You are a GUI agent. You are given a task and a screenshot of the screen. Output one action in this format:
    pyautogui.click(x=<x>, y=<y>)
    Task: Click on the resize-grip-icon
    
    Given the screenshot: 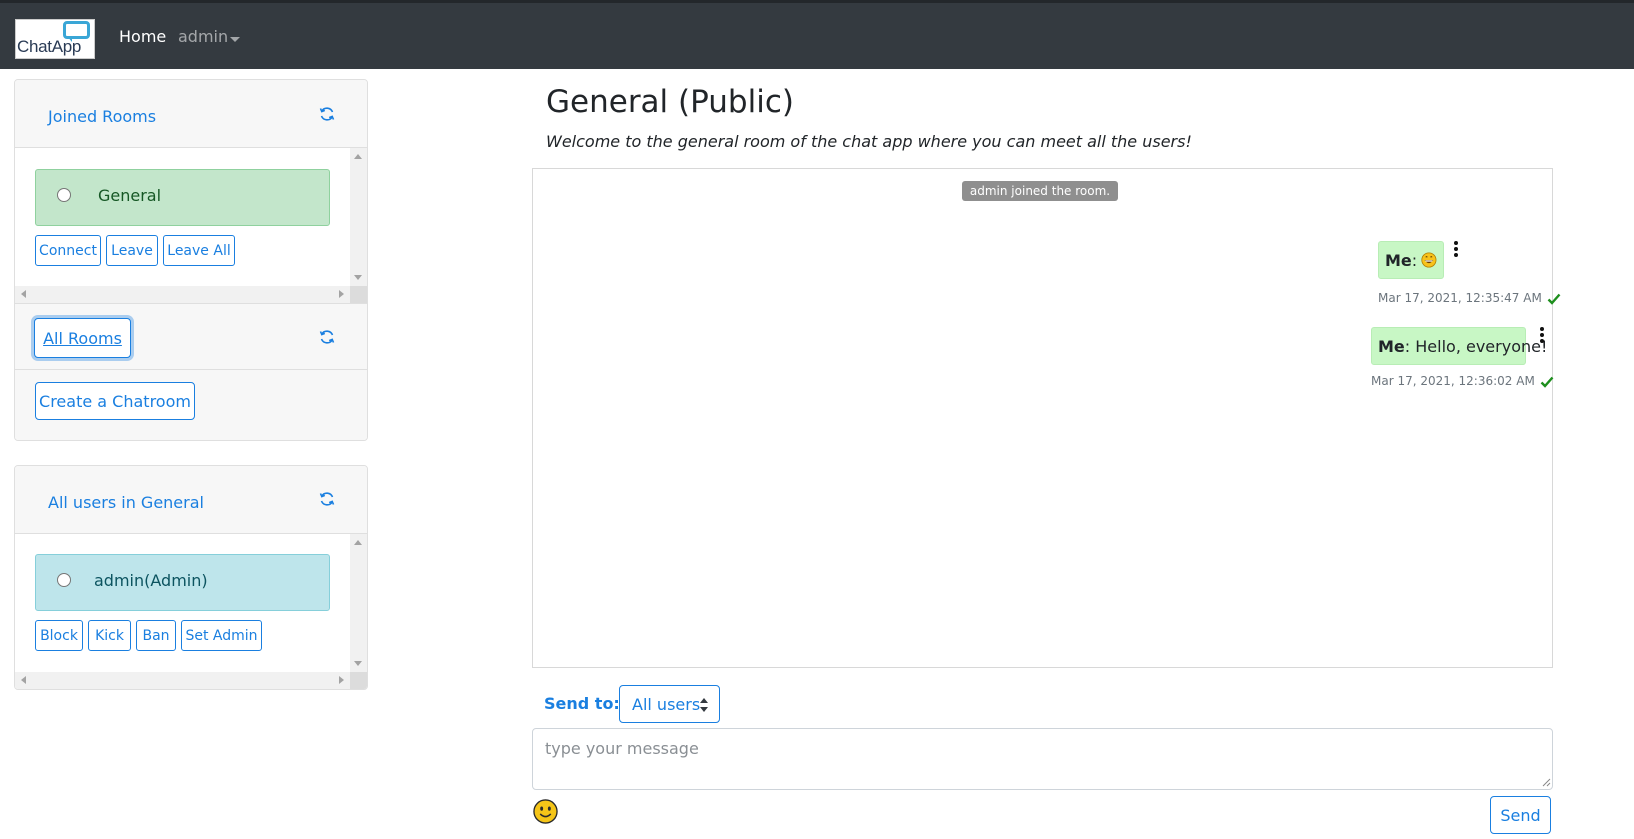 What is the action you would take?
    pyautogui.click(x=1546, y=782)
    